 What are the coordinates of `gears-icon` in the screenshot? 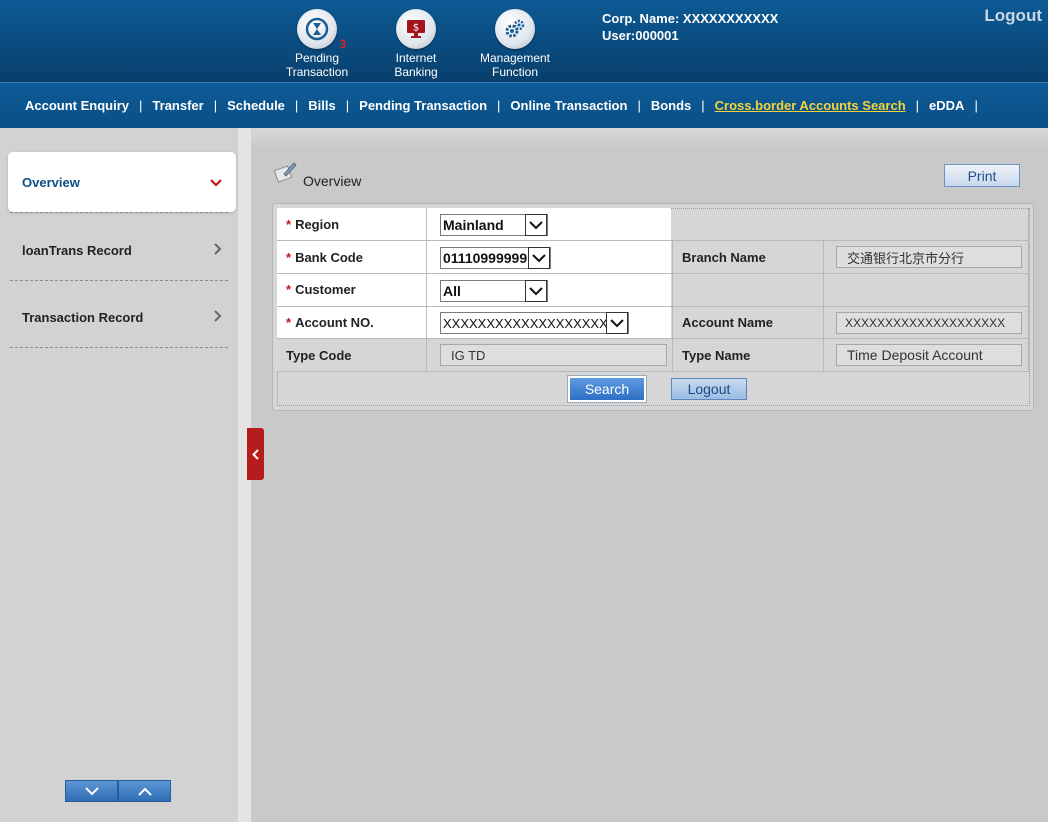 It's located at (515, 29).